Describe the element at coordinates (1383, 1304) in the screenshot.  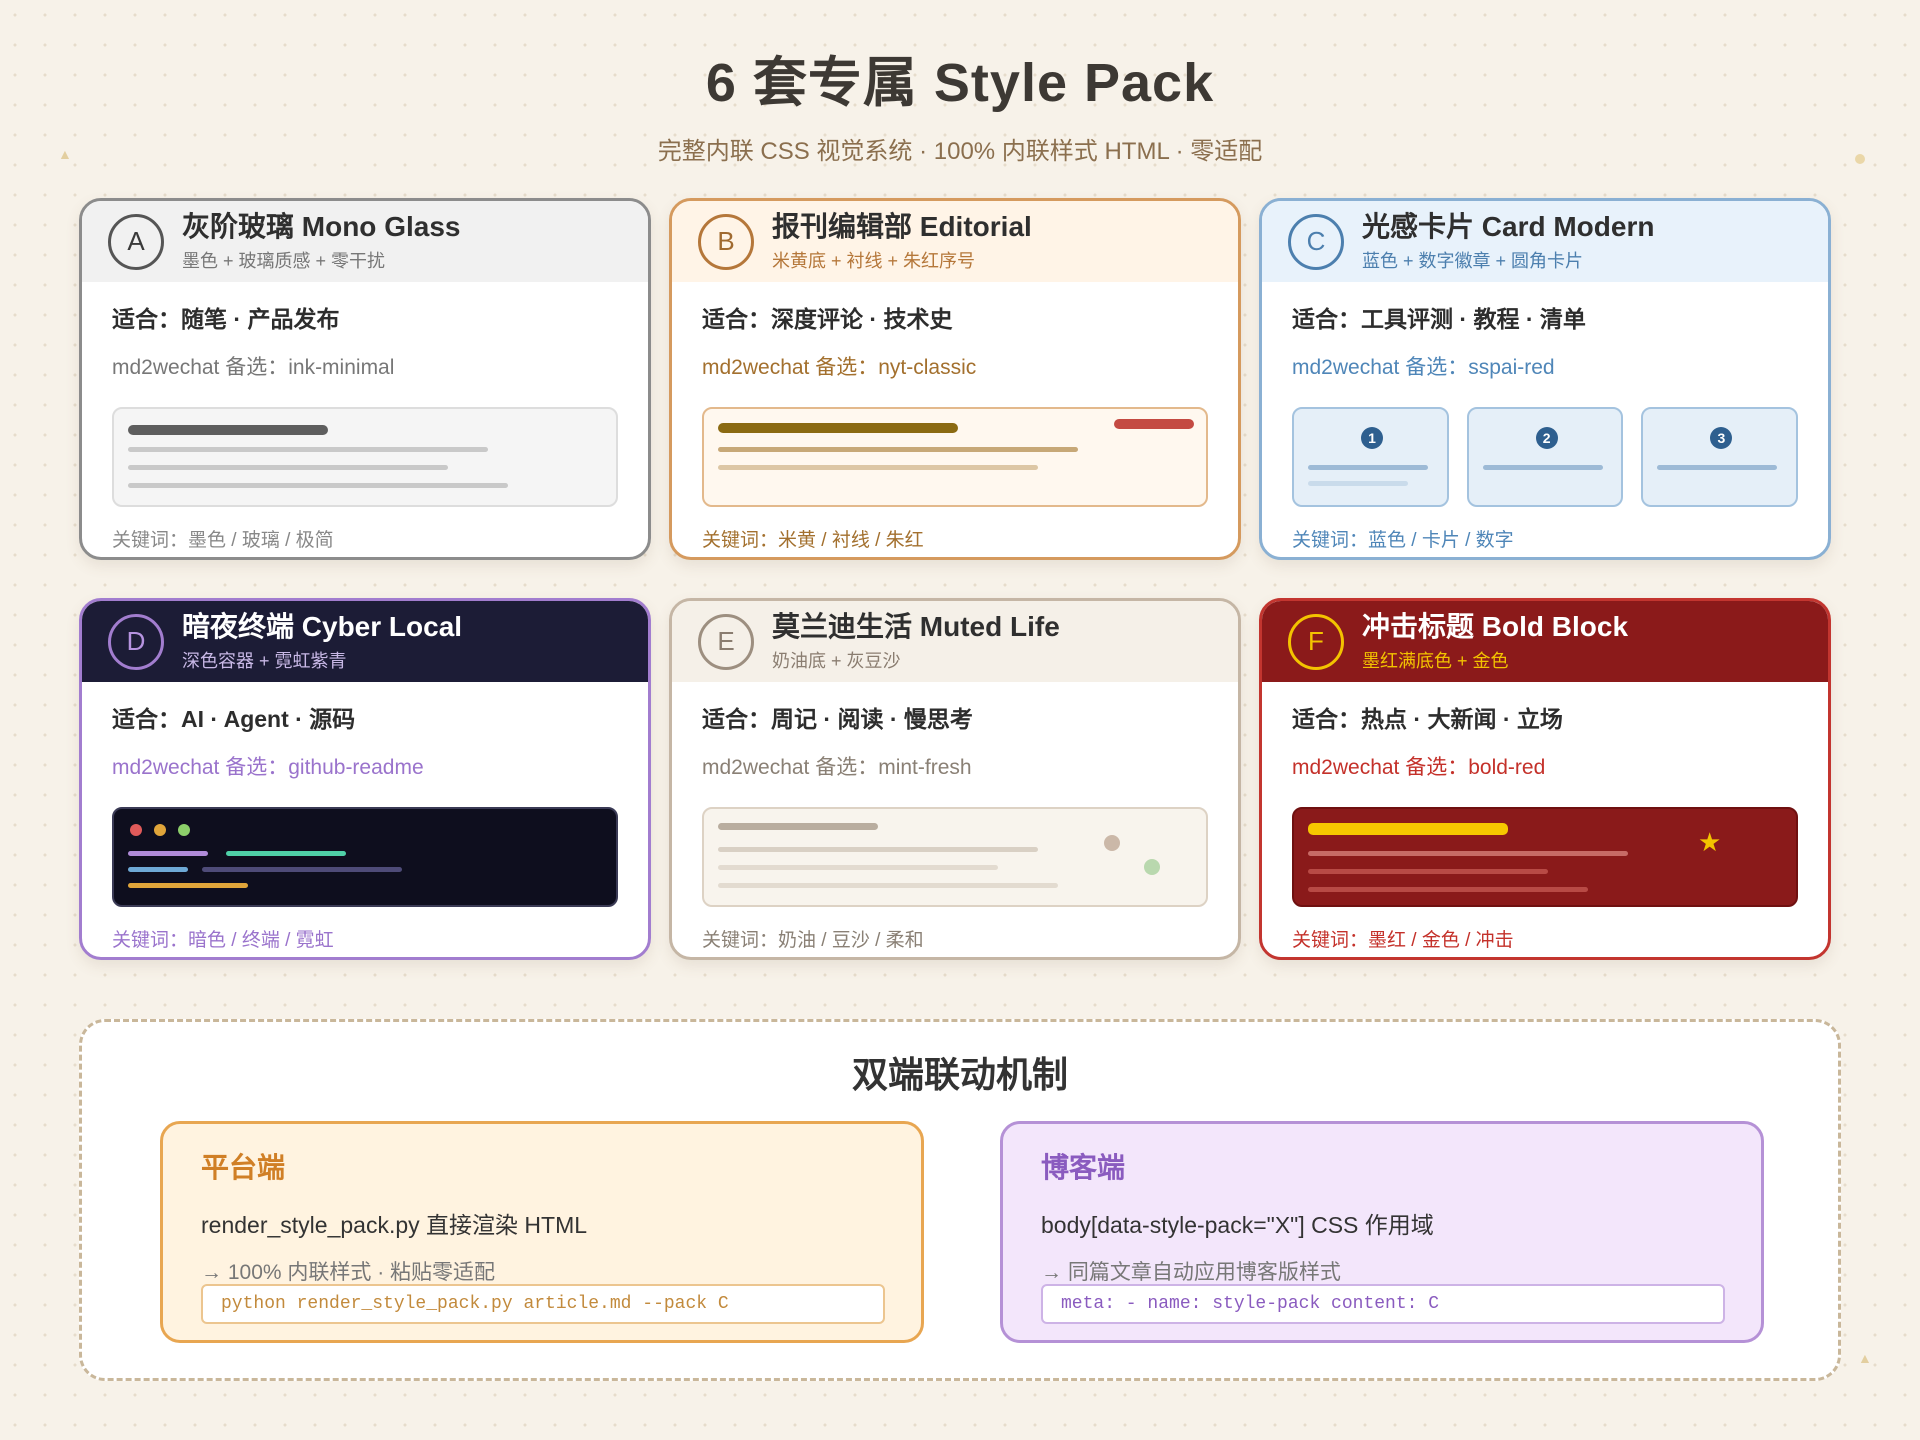
I see `blog-meta-code: meta: - name: style-pack content: C` at that location.